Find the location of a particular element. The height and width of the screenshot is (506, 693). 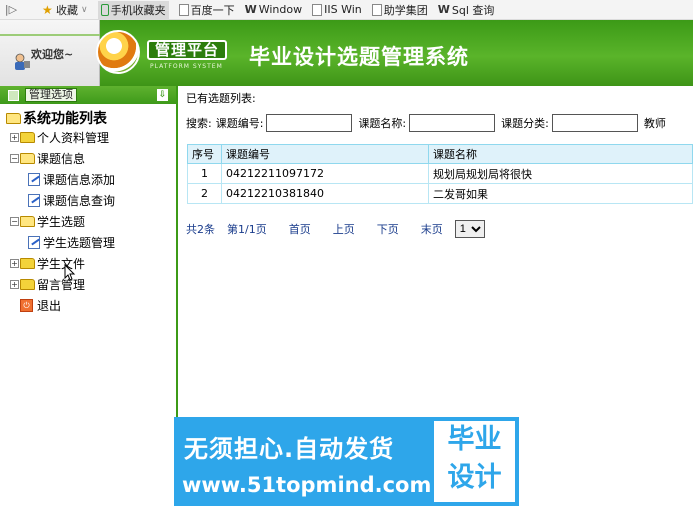

cell-index: 1 is located at coordinates (204, 173).